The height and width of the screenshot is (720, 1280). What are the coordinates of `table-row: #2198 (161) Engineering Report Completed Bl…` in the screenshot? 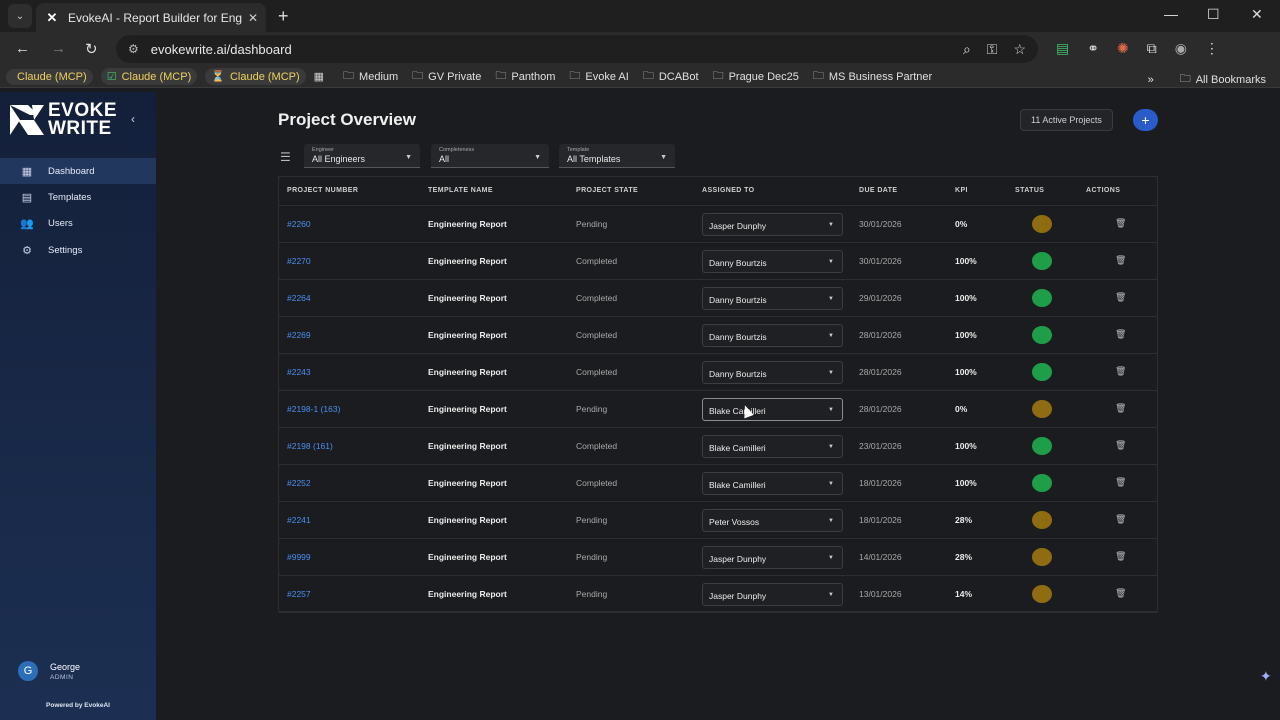 It's located at (718, 446).